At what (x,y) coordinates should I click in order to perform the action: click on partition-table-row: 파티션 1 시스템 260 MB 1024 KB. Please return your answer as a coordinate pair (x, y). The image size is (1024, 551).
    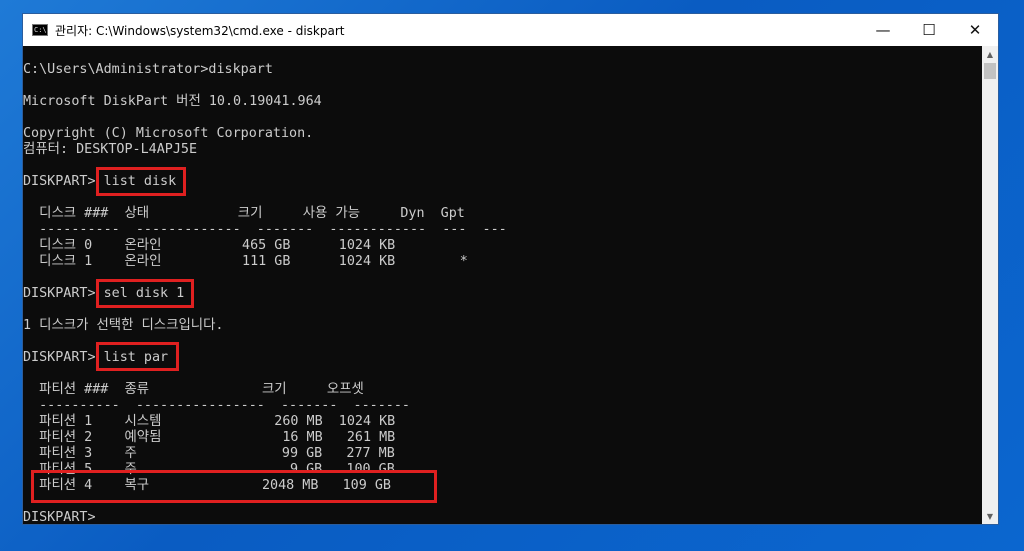
    Looking at the image, I should click on (209, 421).